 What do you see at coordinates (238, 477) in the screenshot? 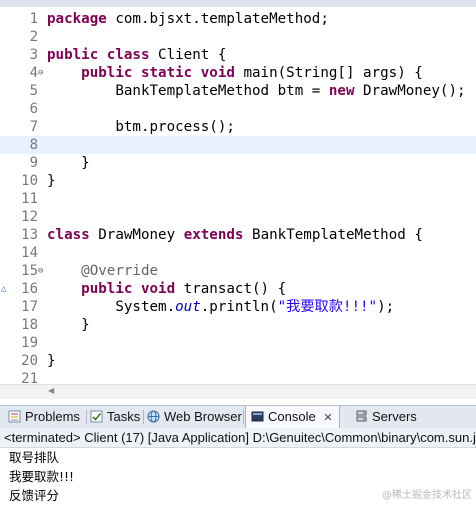
I see `console-output: 取号排队 我要取款!!! 反馈评分 @稀土掘金技术社区` at bounding box center [238, 477].